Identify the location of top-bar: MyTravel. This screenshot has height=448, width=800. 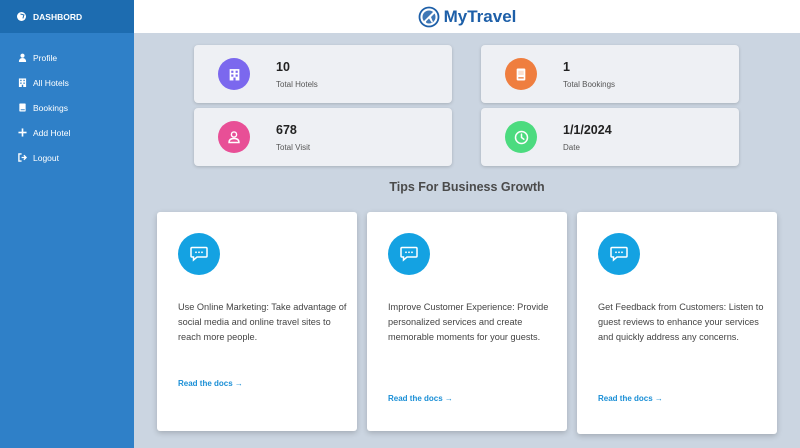
(467, 16).